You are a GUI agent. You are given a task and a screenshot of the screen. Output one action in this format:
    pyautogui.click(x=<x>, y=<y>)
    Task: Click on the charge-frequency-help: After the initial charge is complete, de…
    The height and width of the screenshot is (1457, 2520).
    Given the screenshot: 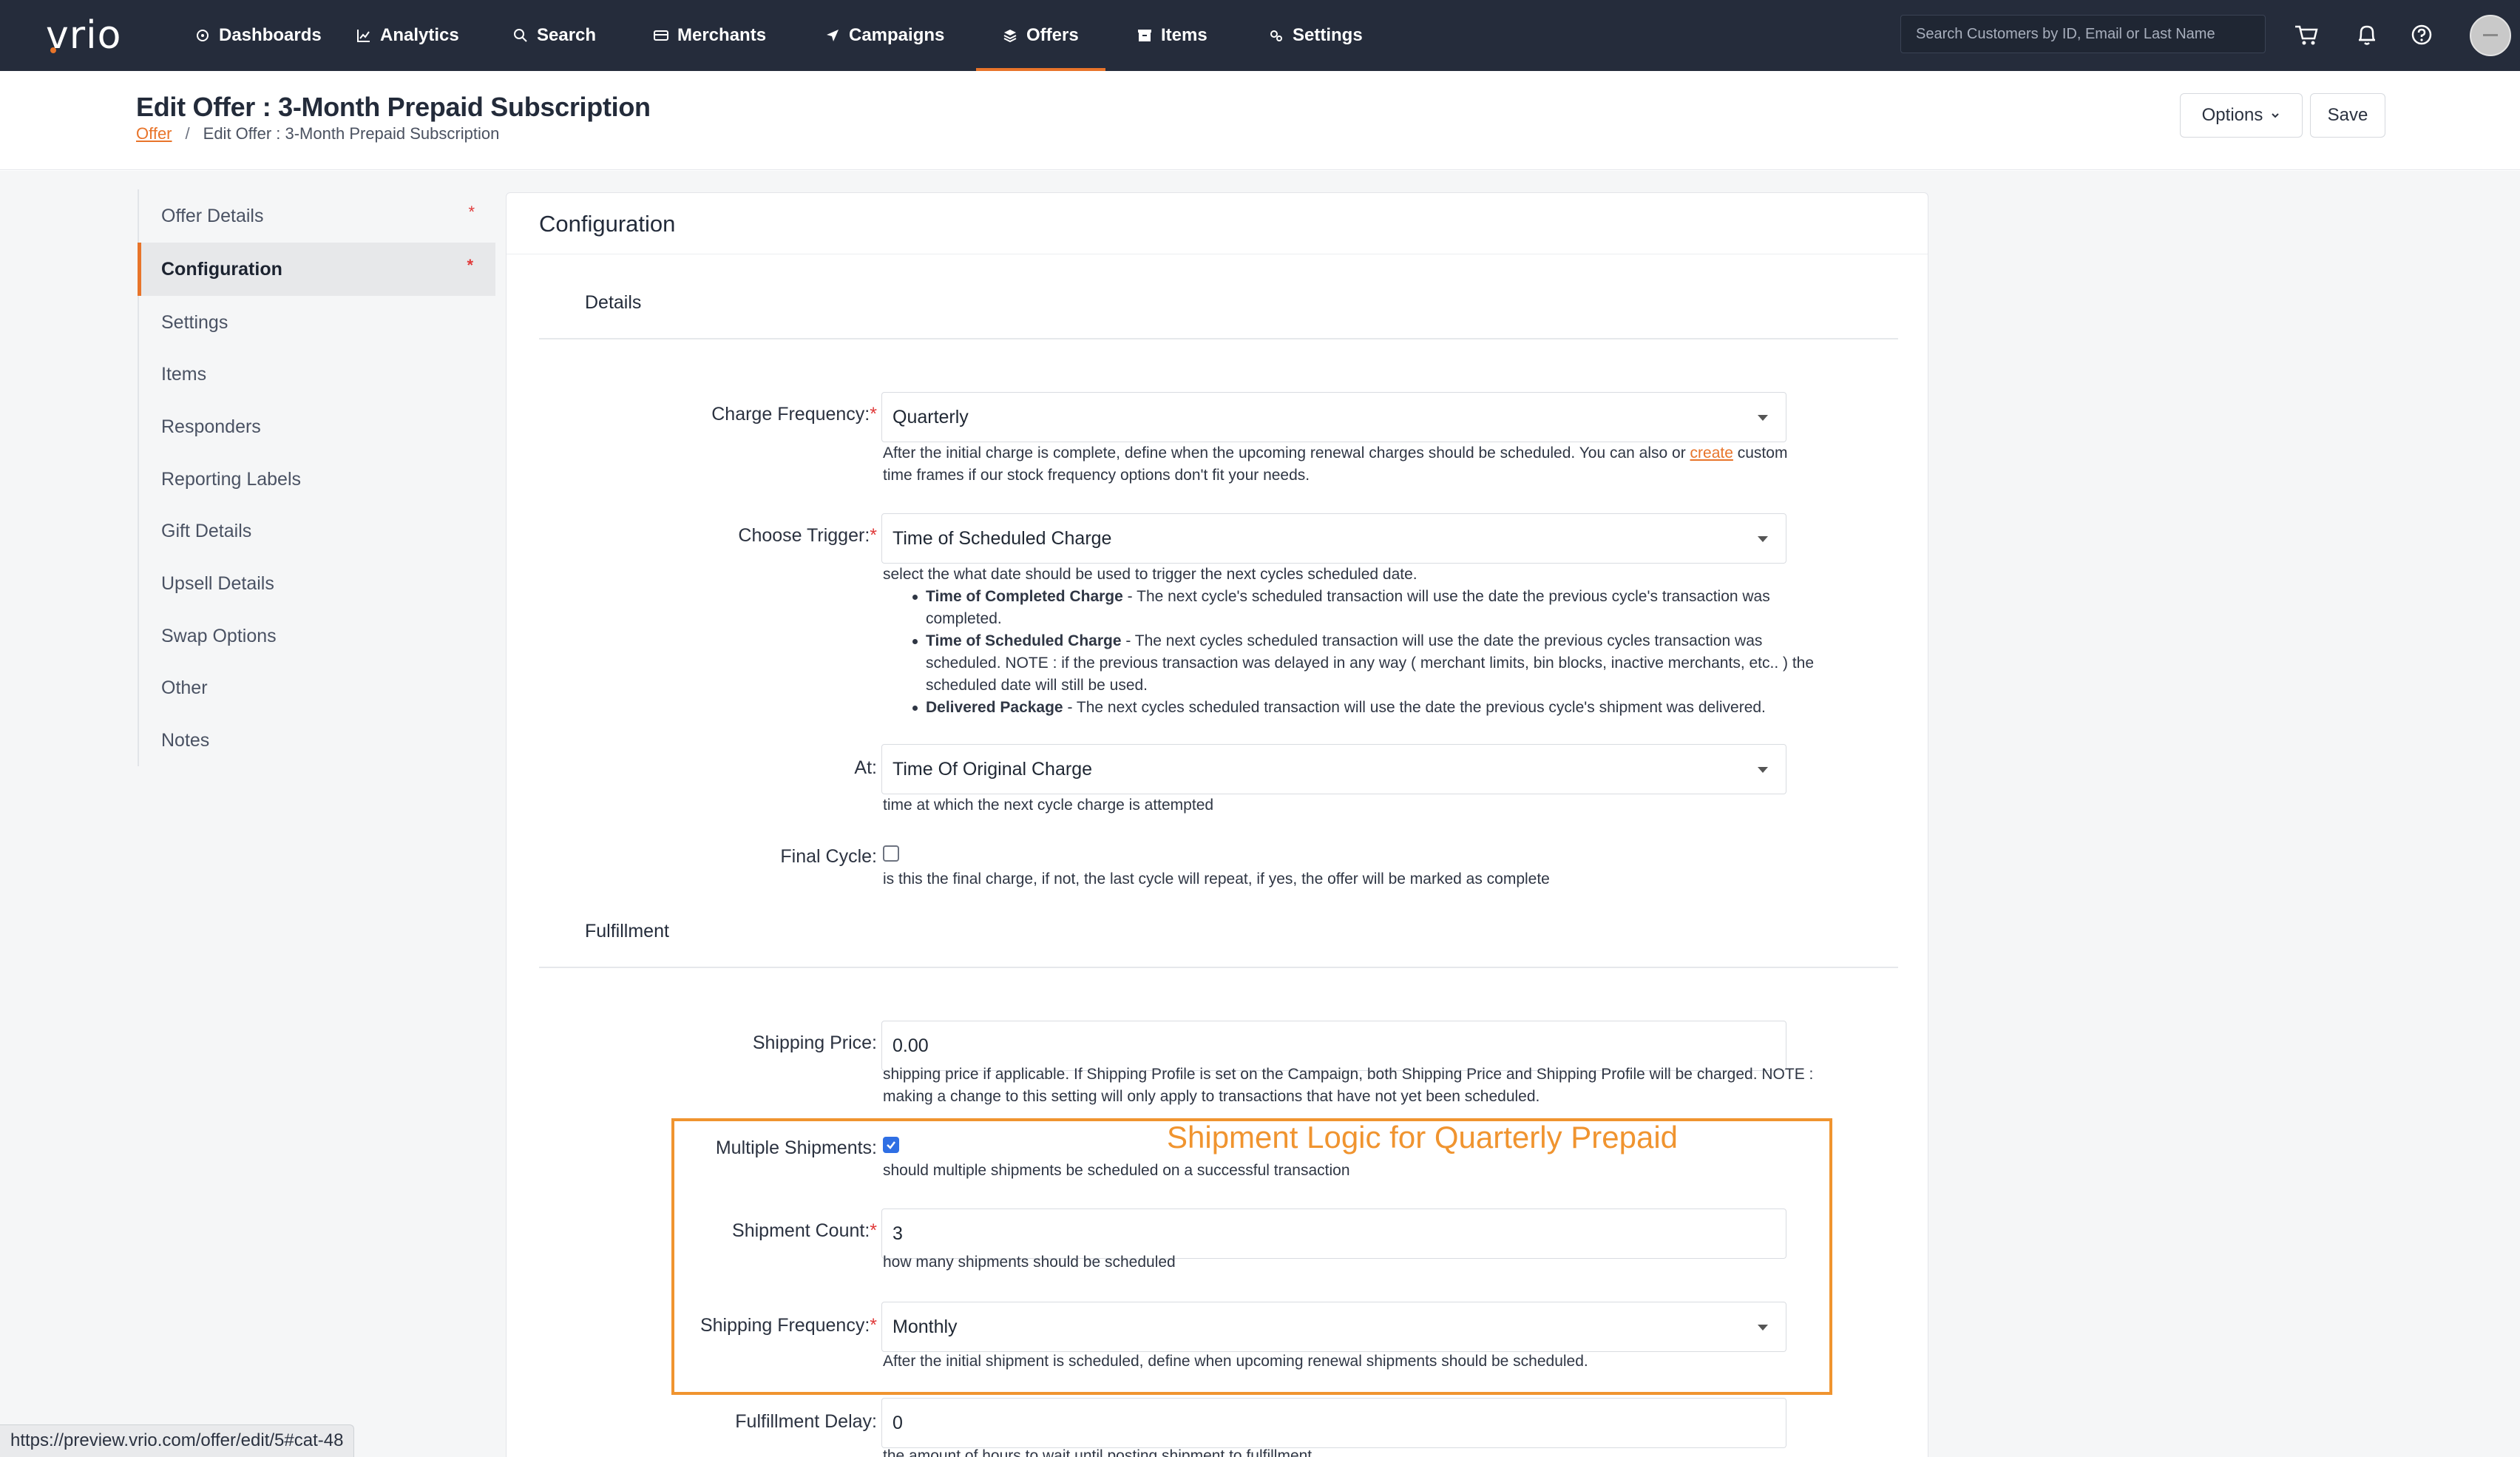 What is the action you would take?
    pyautogui.click(x=1335, y=464)
    